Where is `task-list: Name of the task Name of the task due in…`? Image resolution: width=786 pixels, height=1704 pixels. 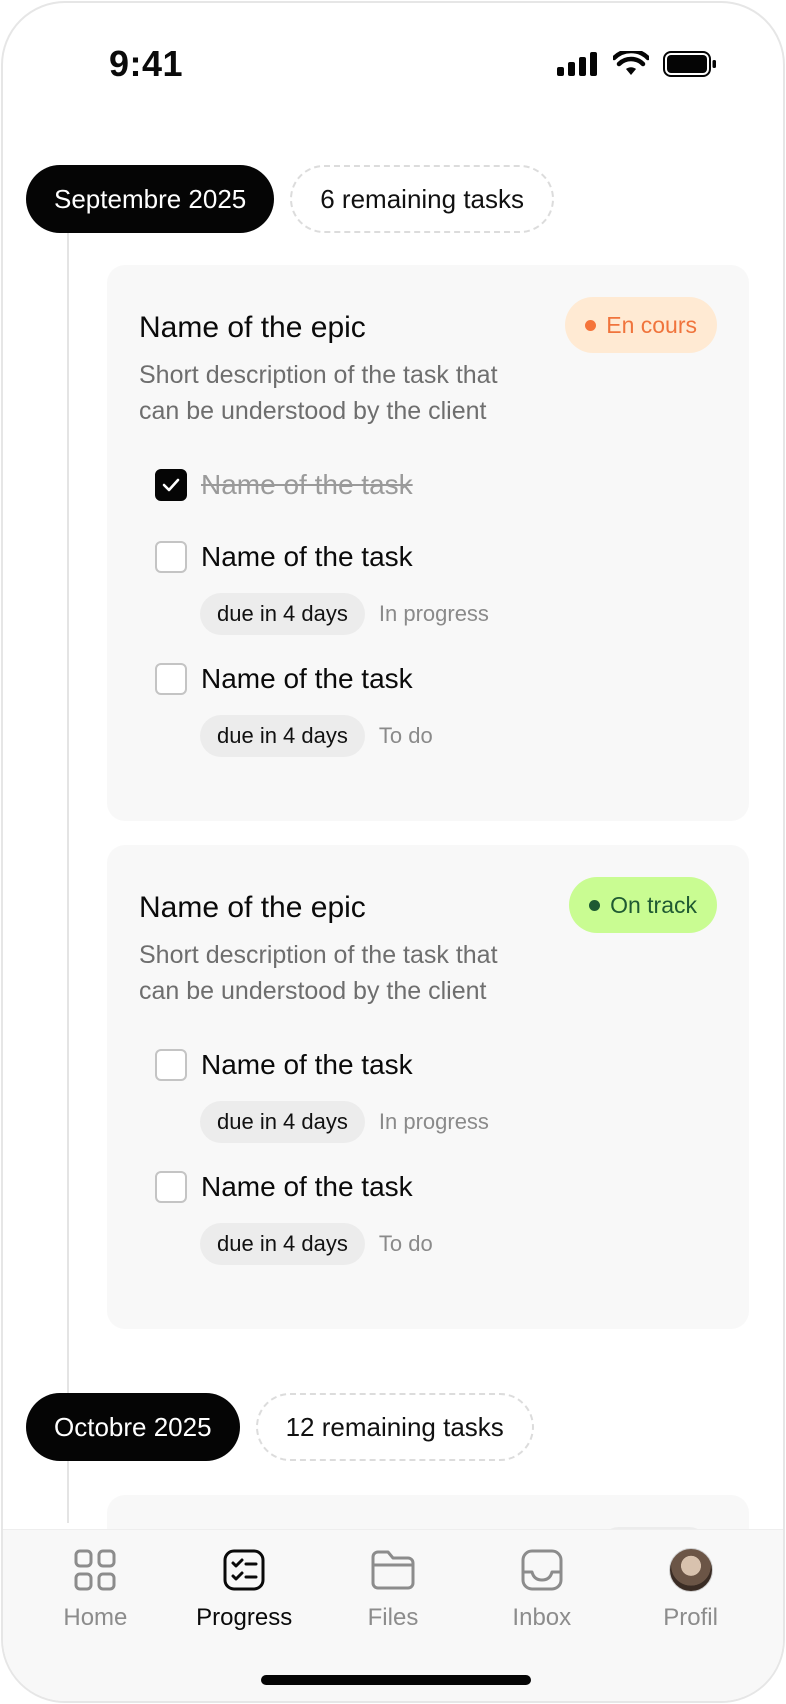
task-list: Name of the task Name of the task due in… is located at coordinates (428, 611).